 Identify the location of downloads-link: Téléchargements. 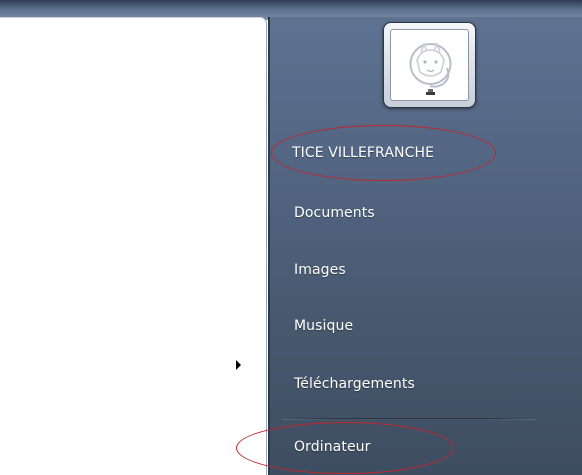
(354, 384).